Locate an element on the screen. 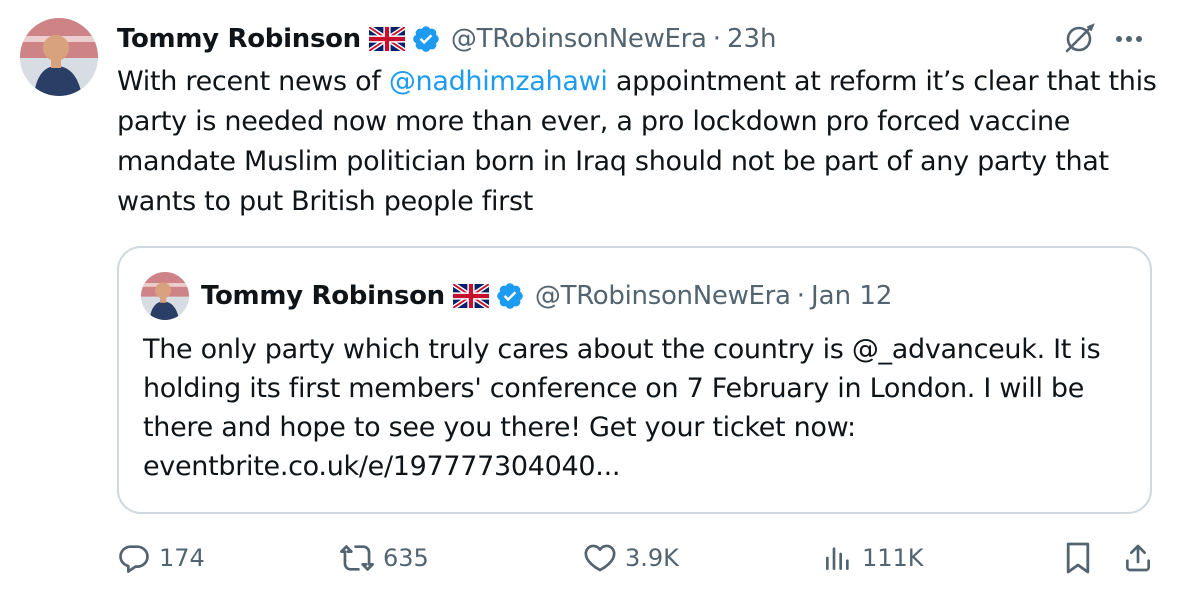 Image resolution: width=1182 pixels, height=596 pixels. quoted-author-avatar is located at coordinates (165, 296).